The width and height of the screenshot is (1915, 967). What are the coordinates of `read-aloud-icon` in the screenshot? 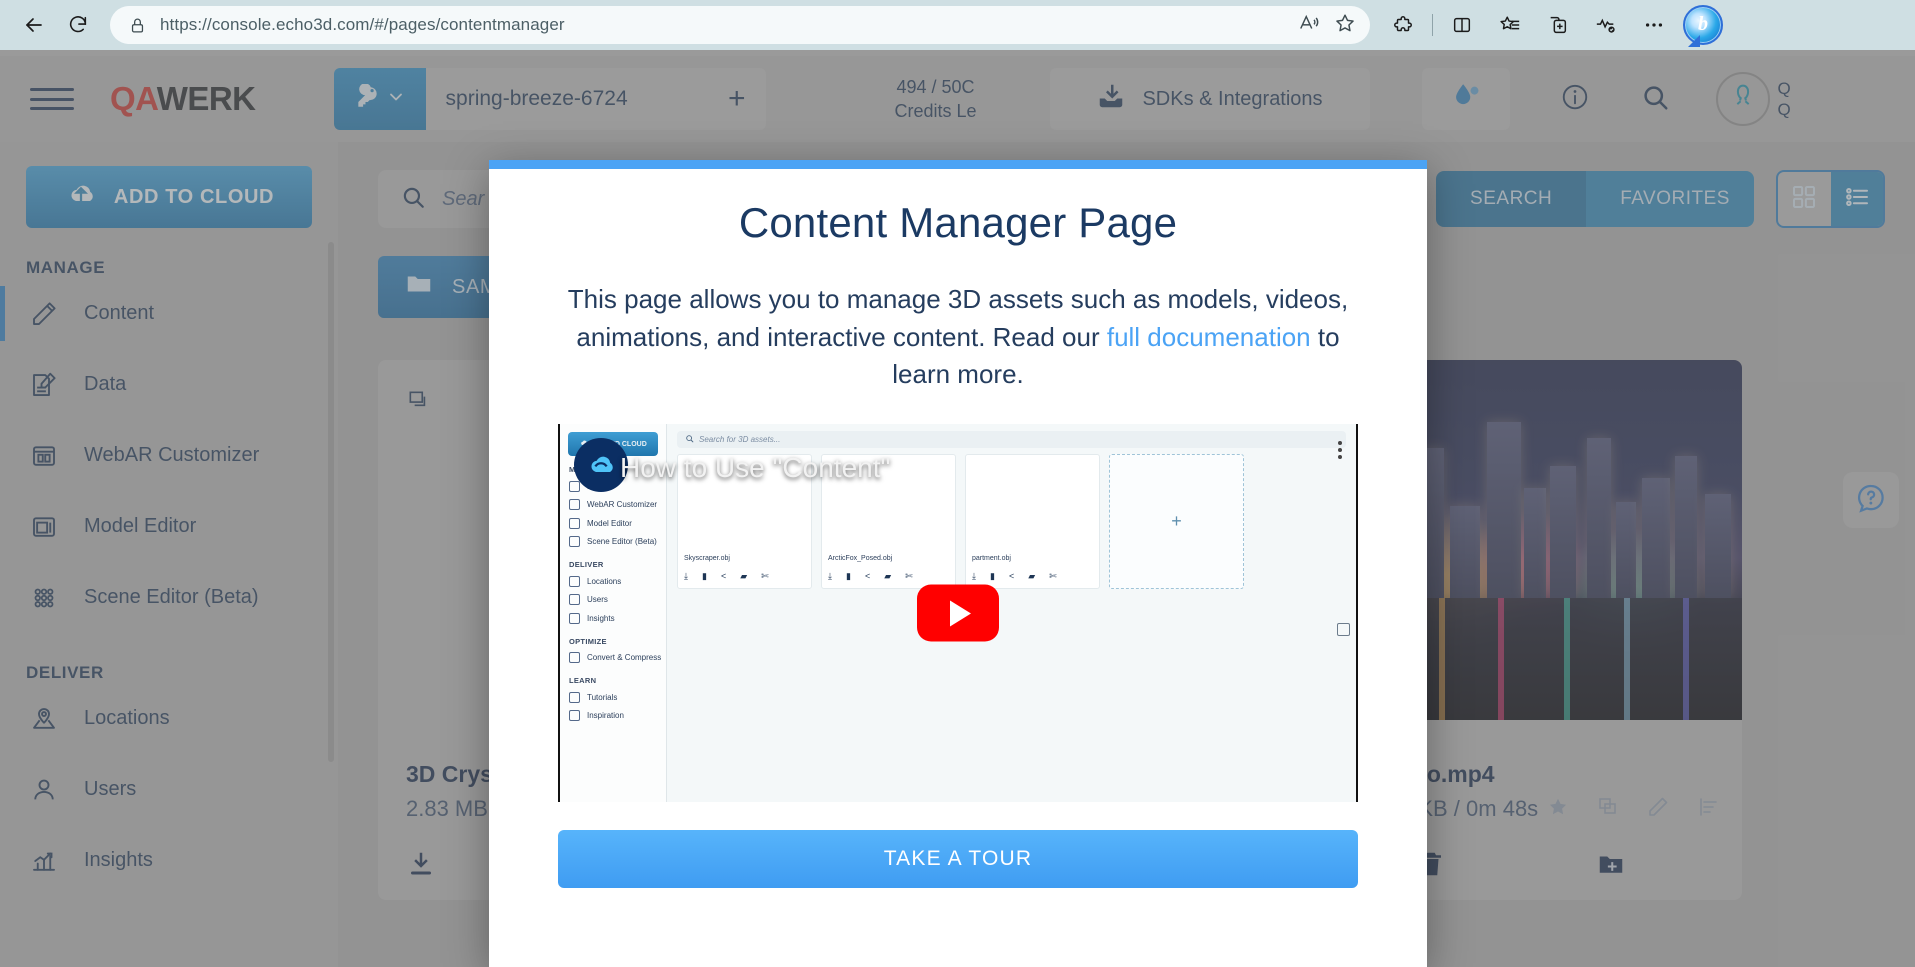 It's located at (1309, 25).